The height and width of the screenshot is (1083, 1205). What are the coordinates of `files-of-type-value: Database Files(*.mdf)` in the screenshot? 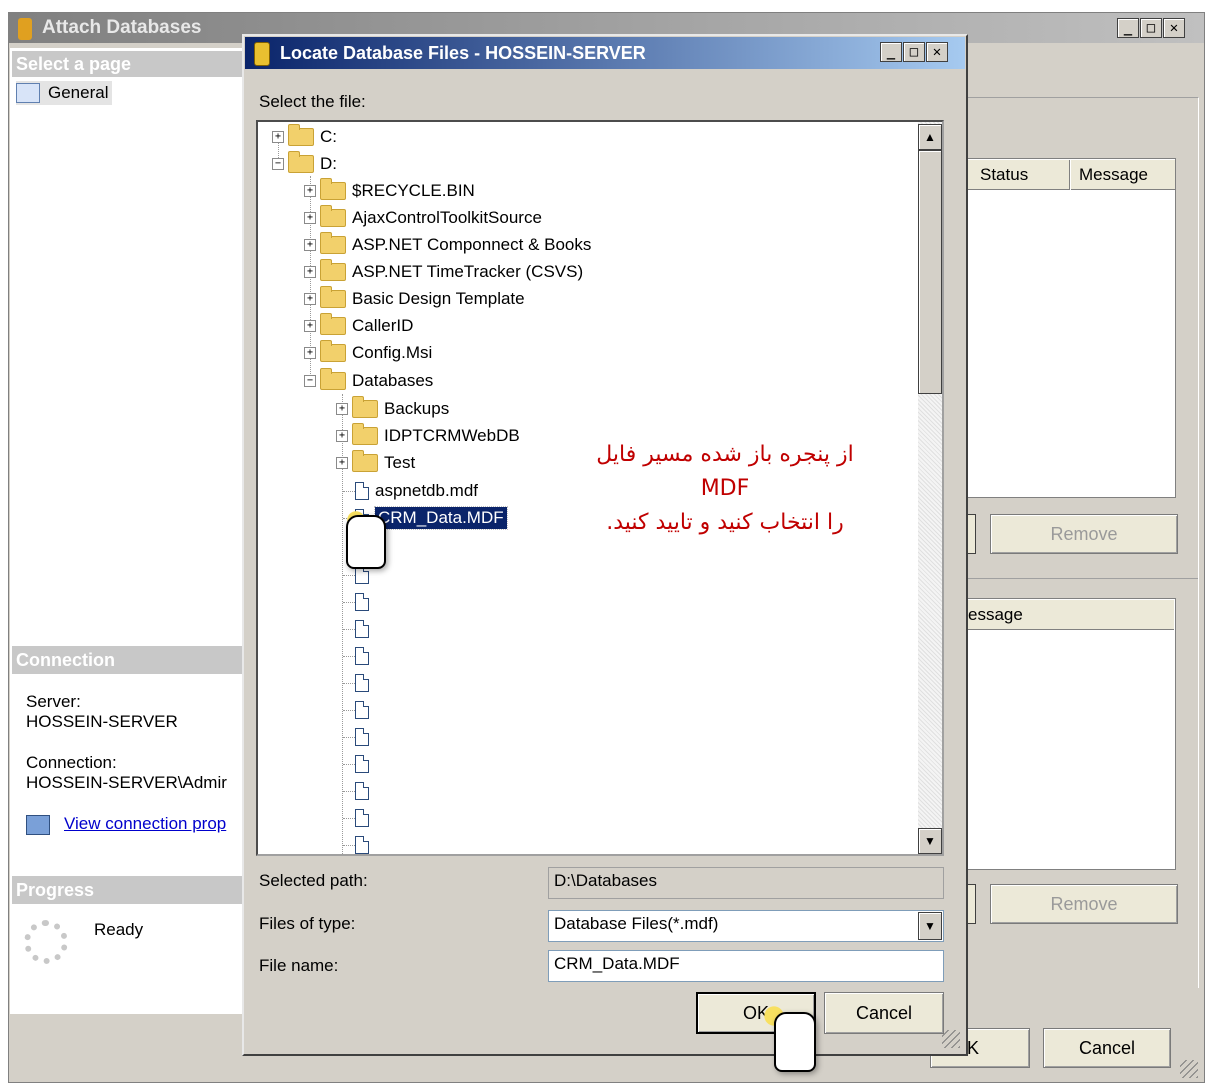 It's located at (636, 923).